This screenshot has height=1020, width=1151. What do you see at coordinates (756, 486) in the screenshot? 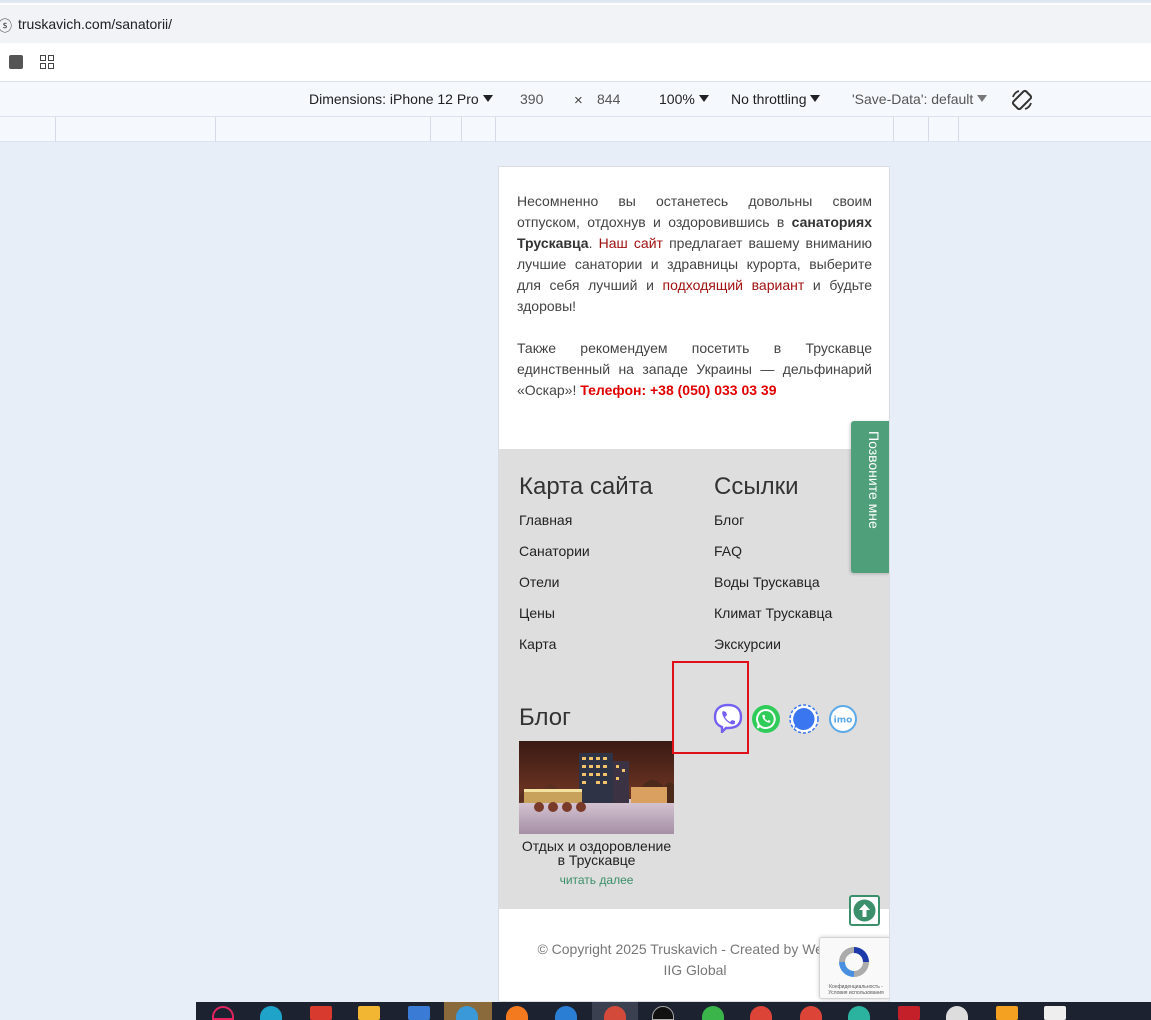
I see `links-title: Ссылки` at bounding box center [756, 486].